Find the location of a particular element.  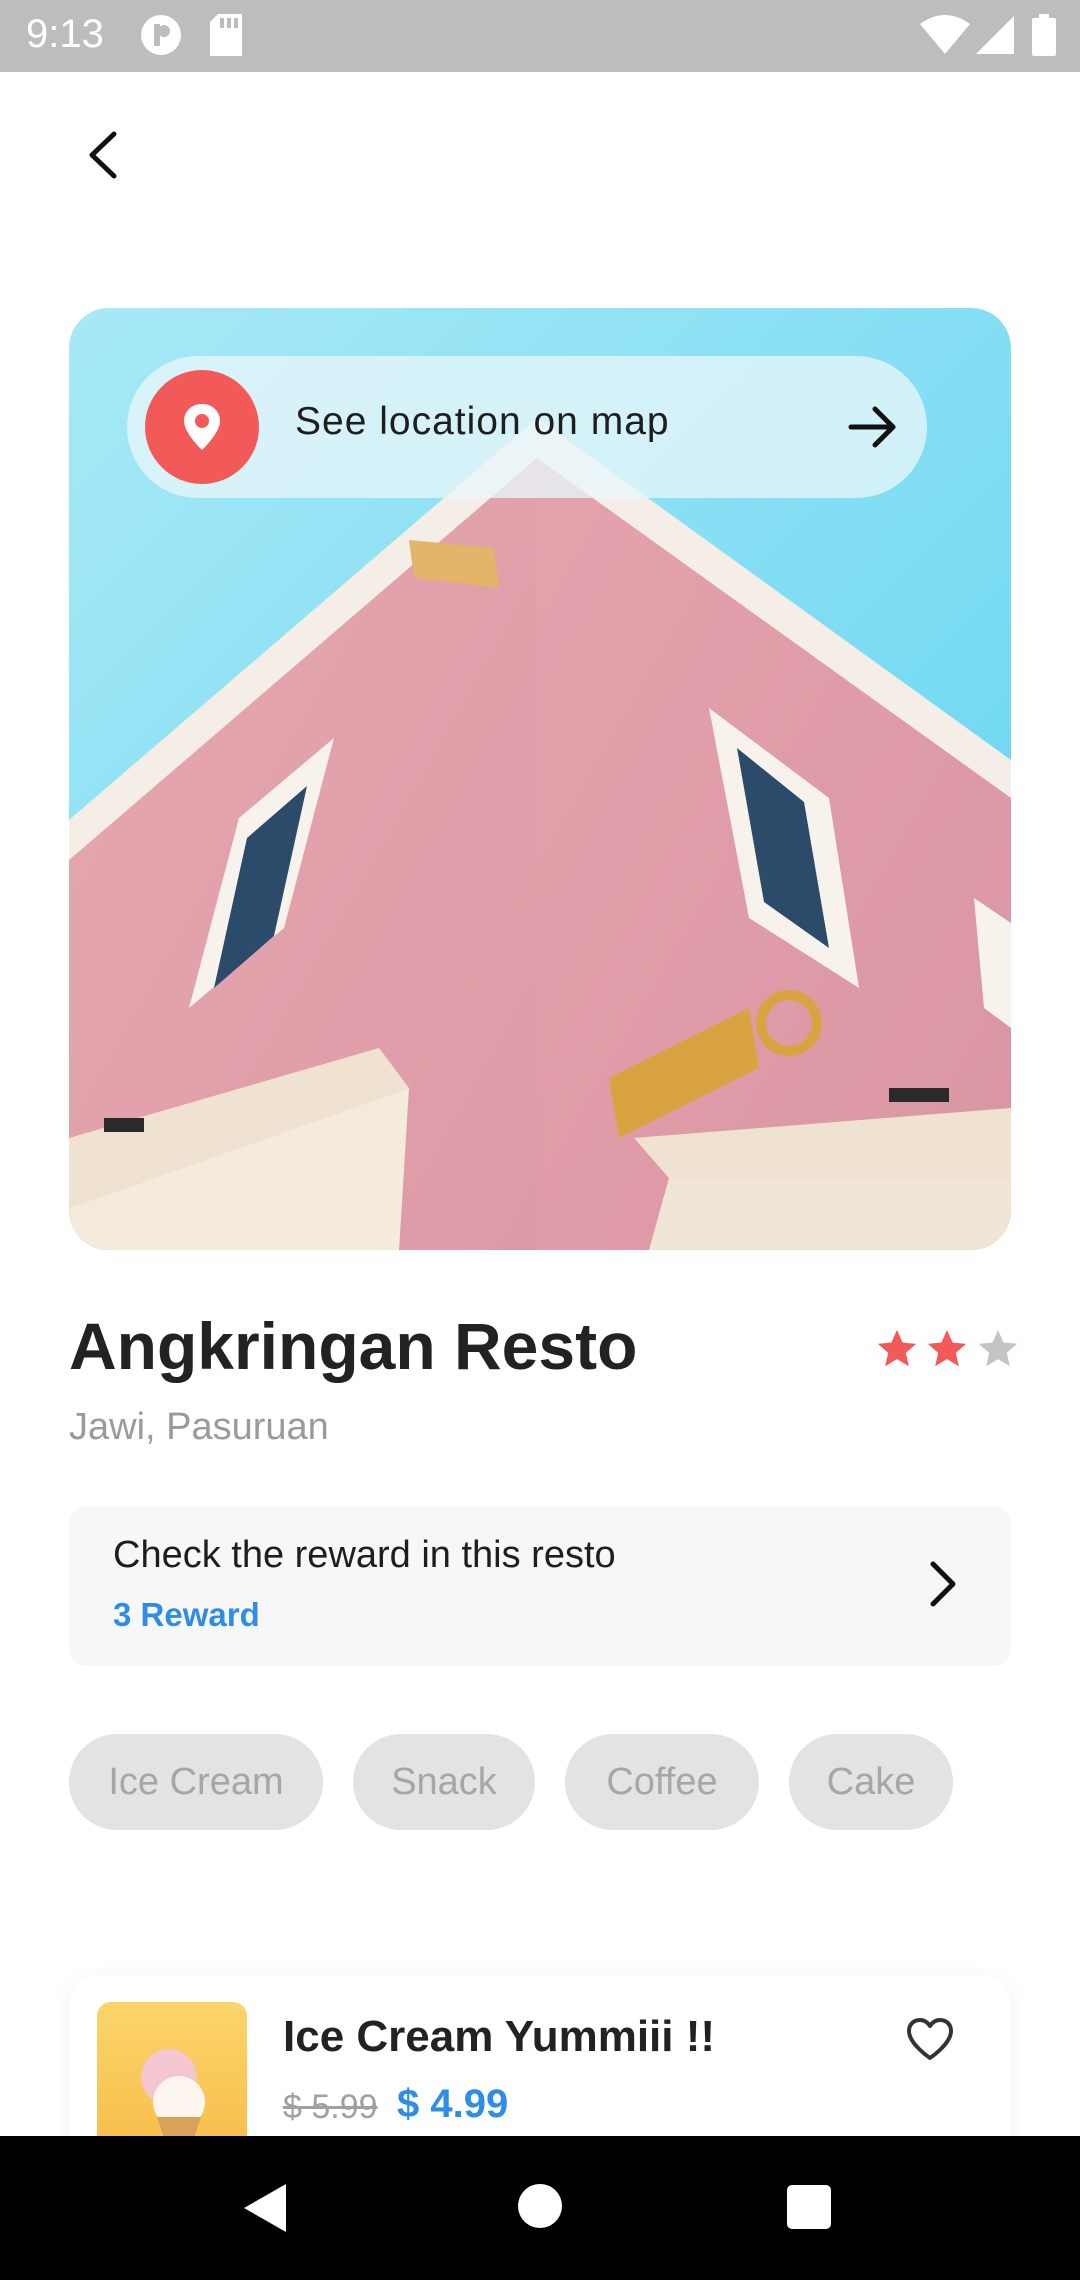

nav-back-icon is located at coordinates (264, 2210).